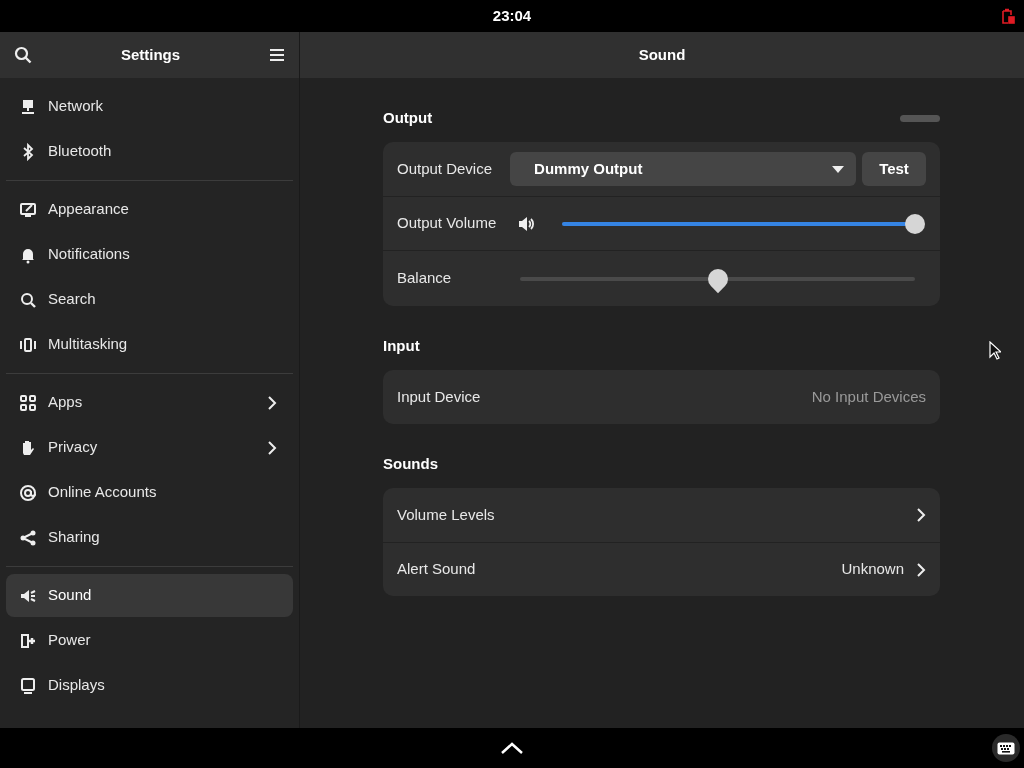 The height and width of the screenshot is (768, 1024). Describe the element at coordinates (661, 569) in the screenshot. I see `list-row: Alert Sound Unknown` at that location.